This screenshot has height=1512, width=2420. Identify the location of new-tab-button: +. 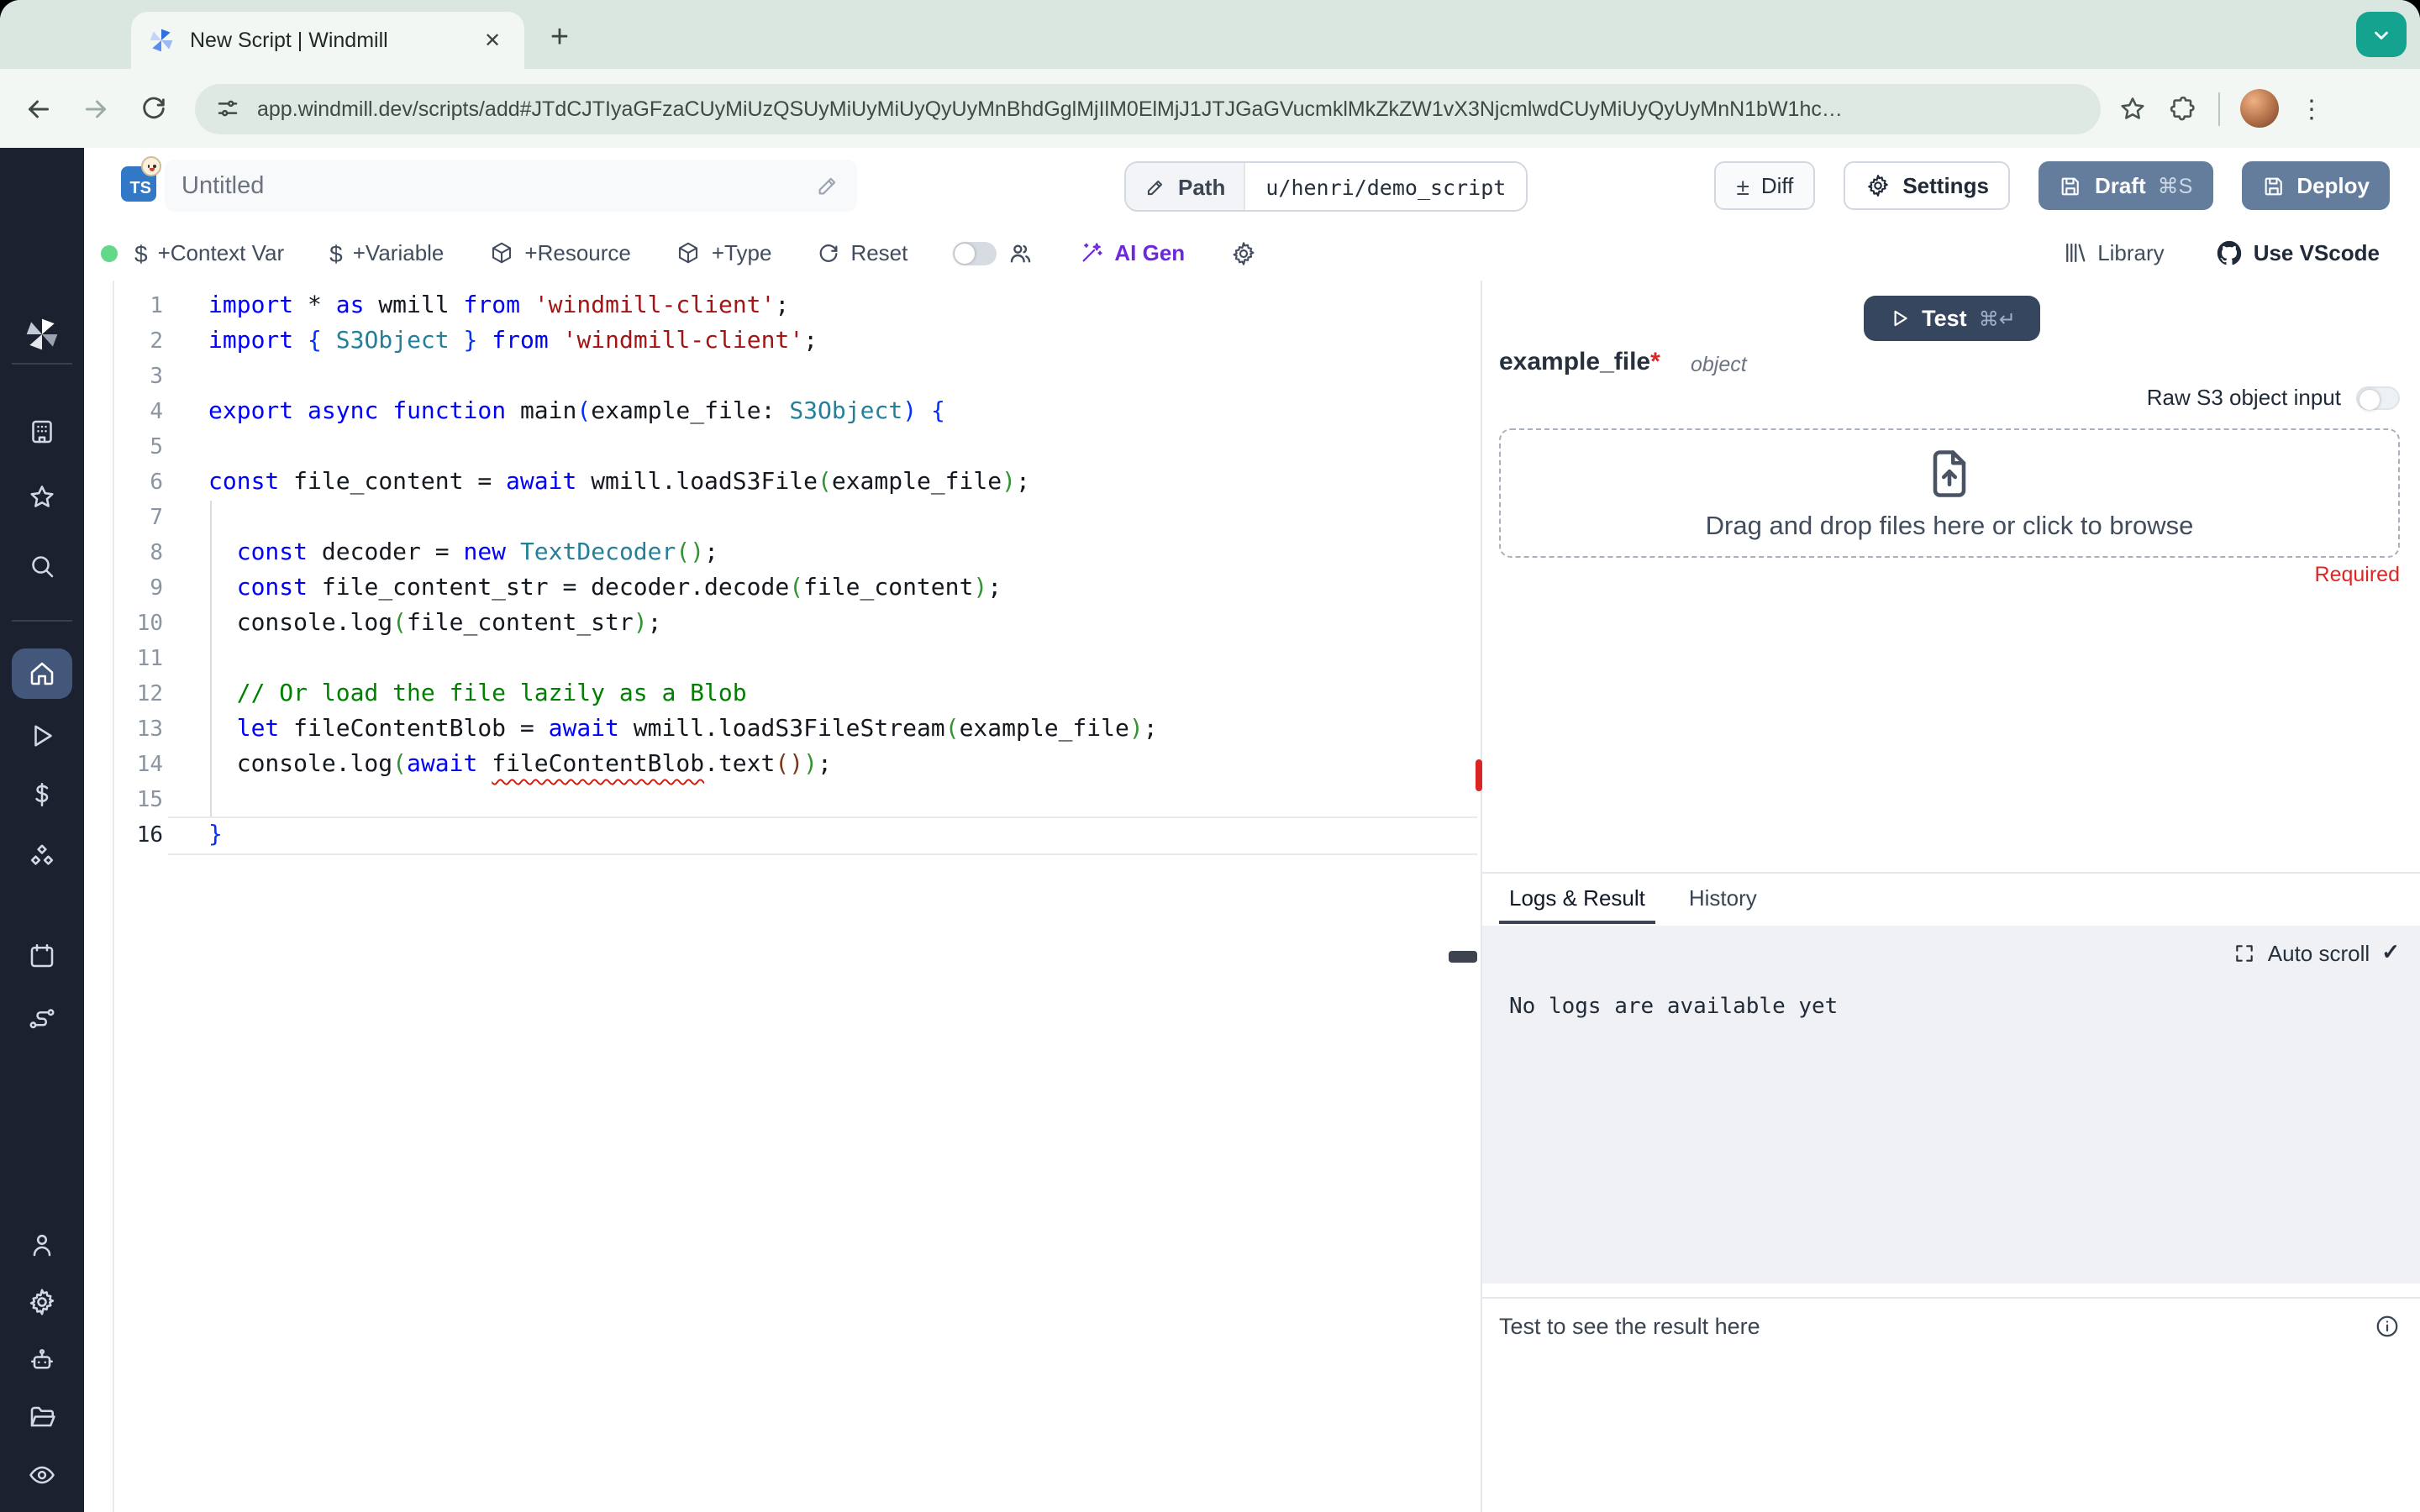
(559, 38).